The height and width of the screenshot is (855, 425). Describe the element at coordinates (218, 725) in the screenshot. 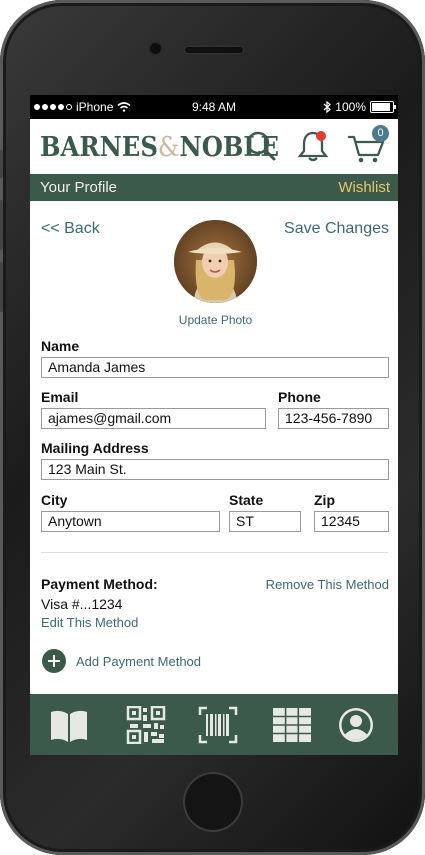

I see `barcode-scan-icon` at that location.